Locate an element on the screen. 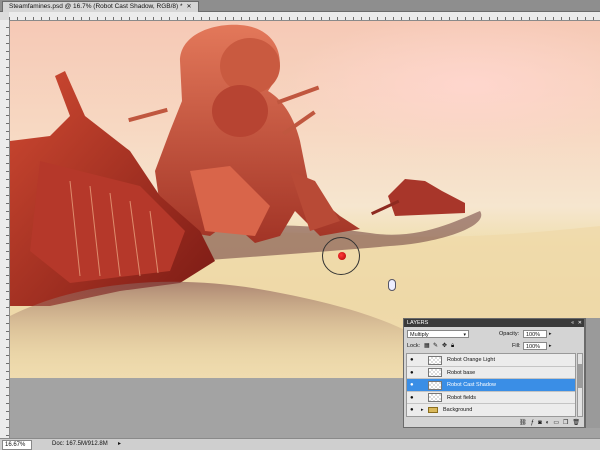 This screenshot has width=600, height=450. minimize-icon: « is located at coordinates (572, 323).